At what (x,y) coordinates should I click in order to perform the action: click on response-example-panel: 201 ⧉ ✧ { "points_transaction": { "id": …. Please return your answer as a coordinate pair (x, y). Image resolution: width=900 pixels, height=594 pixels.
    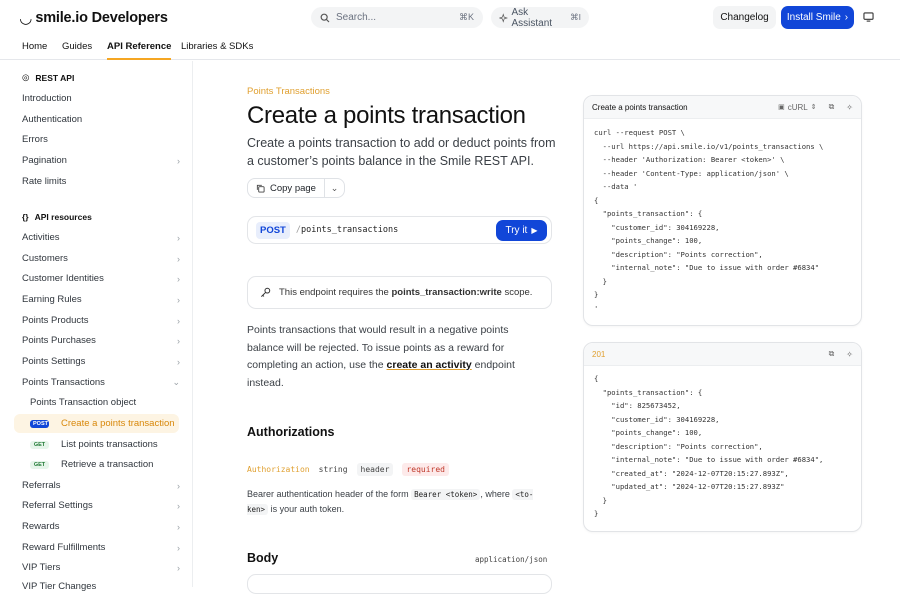
    Looking at the image, I should click on (722, 437).